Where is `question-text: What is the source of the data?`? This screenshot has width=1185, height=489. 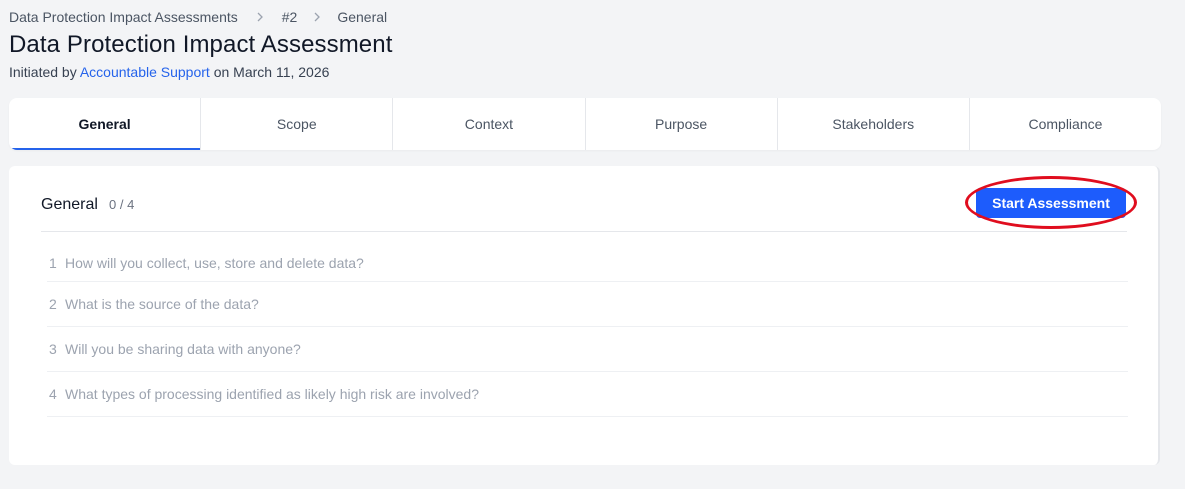 question-text: What is the source of the data? is located at coordinates (162, 304).